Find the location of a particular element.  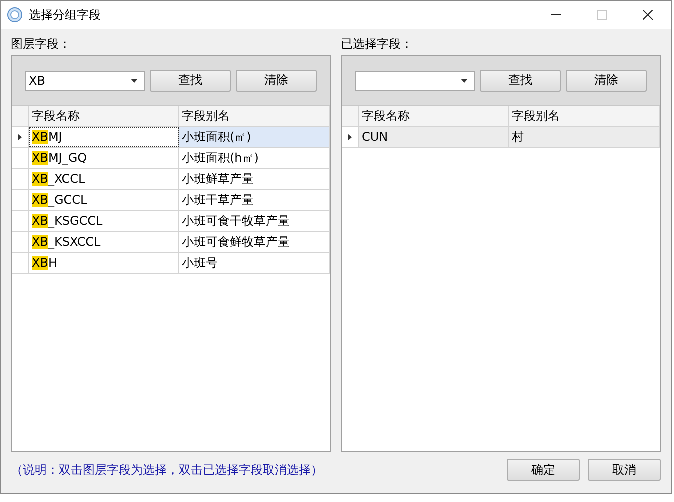

table-cell: 小班干草产量 is located at coordinates (254, 200).